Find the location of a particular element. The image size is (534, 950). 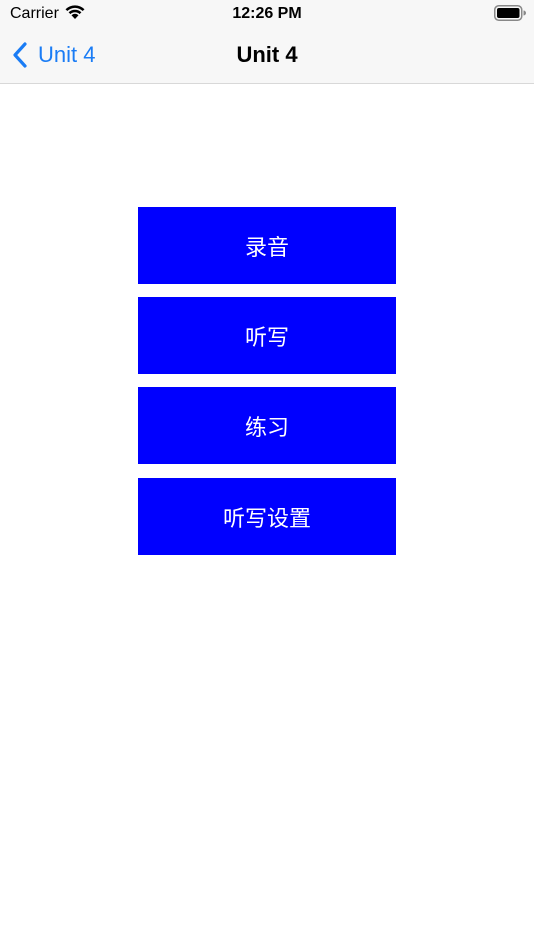

navigation-bar: Unit 4 Unit 4 is located at coordinates (267, 56).